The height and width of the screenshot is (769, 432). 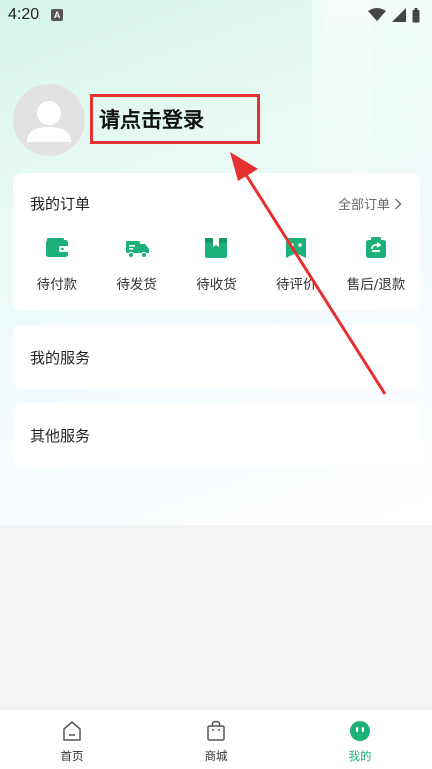 What do you see at coordinates (398, 203) in the screenshot?
I see `chevron-right-icon` at bounding box center [398, 203].